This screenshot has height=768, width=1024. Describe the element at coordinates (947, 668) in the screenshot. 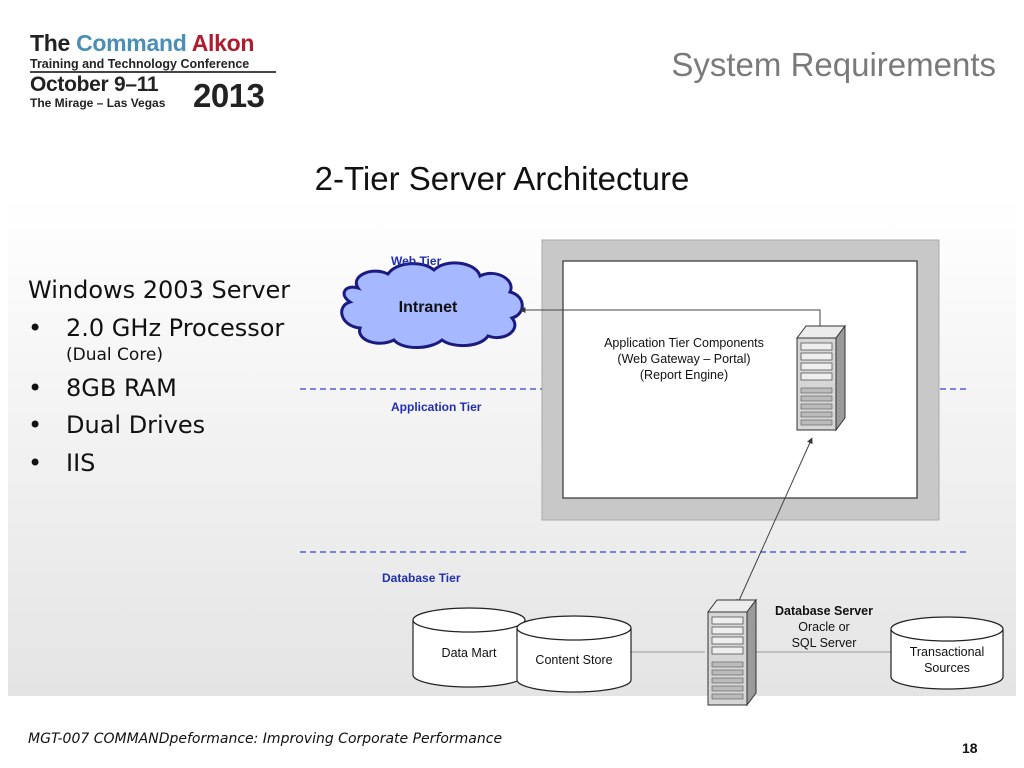

I see `transactional-line: Sources` at that location.